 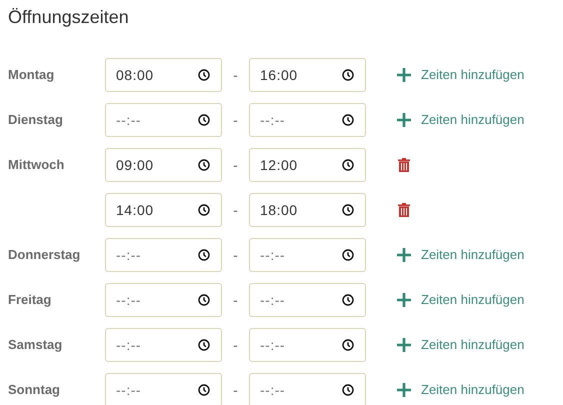 I want to click on day-label: Sonntag, so click(x=34, y=389).